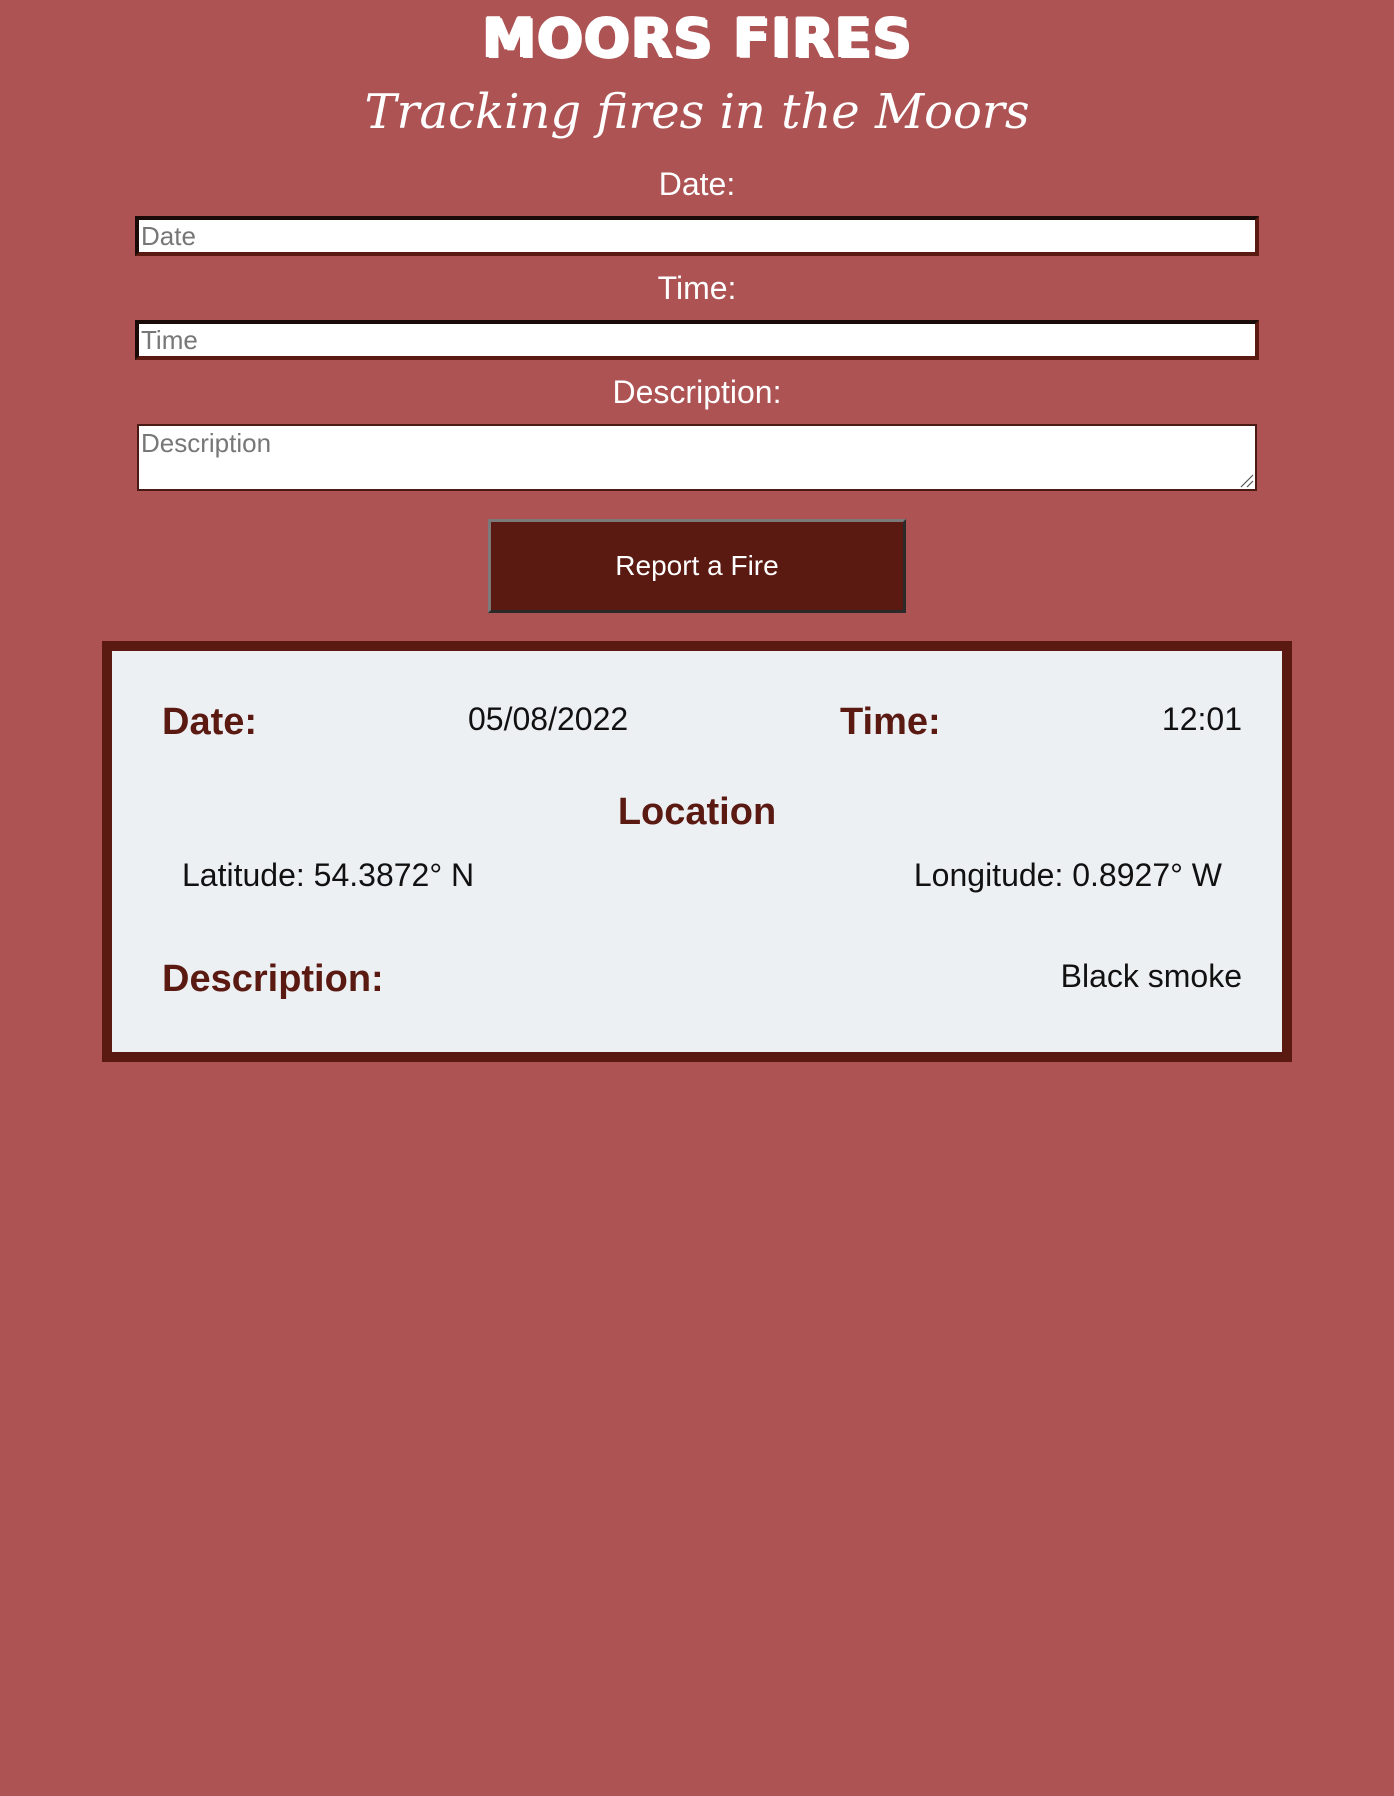 This screenshot has width=1394, height=1796. Describe the element at coordinates (210, 722) in the screenshot. I see `report-date-label: Date:` at that location.